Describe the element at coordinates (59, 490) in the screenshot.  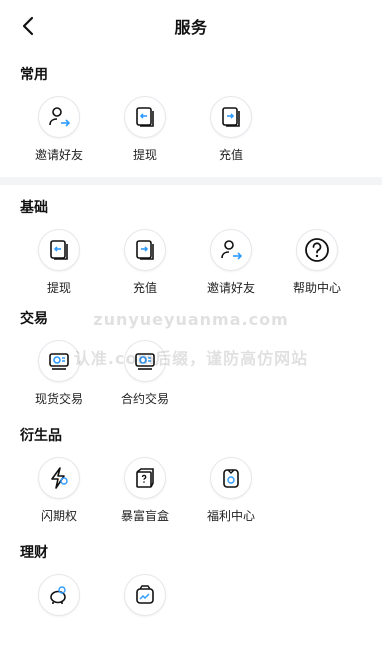
I see `service-flash-option: 闪期权` at that location.